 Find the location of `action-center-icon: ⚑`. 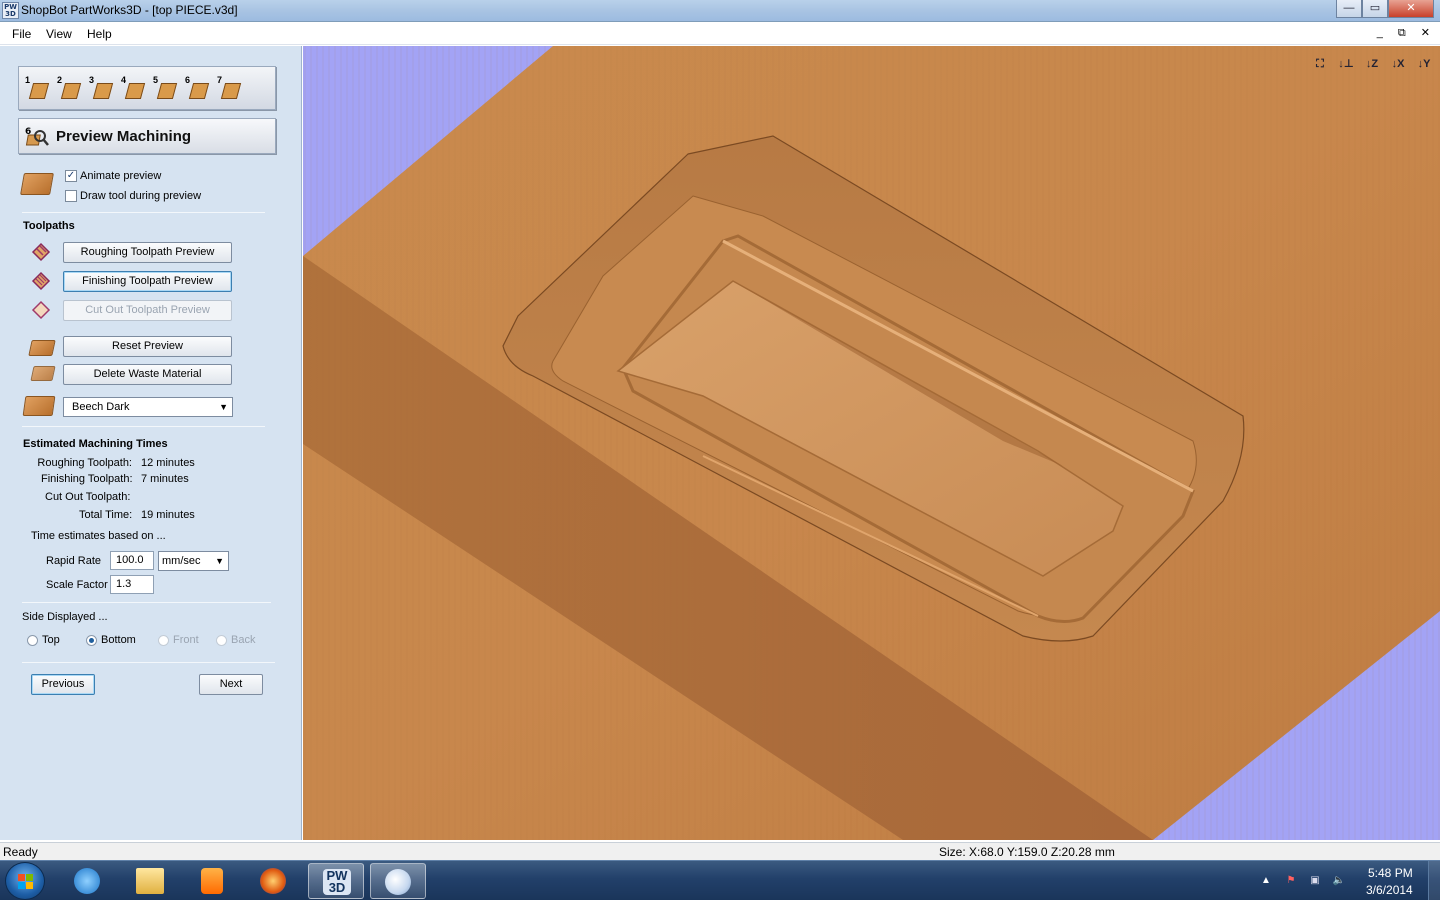

action-center-icon: ⚑ is located at coordinates (1291, 881).